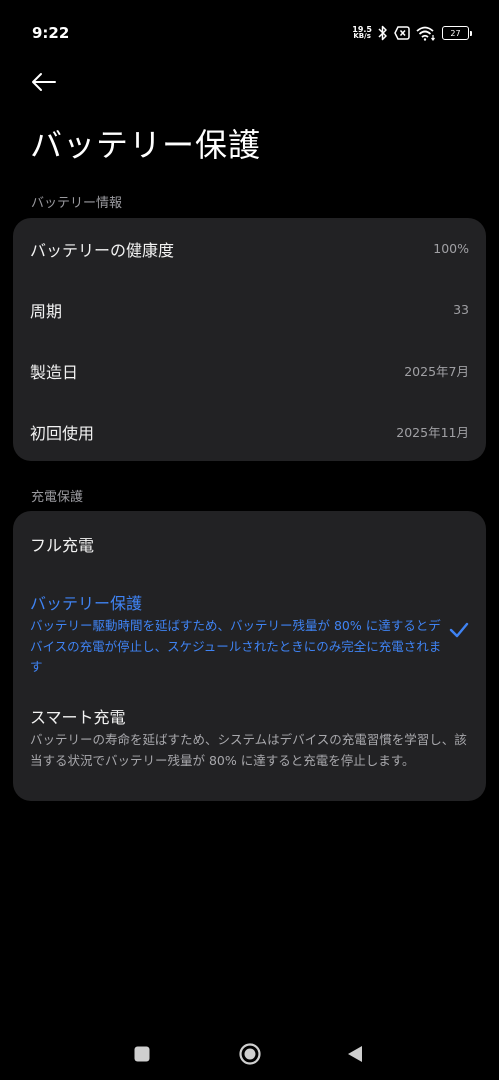 The width and height of the screenshot is (499, 1080). I want to click on back-triangle-icon, so click(355, 1054).